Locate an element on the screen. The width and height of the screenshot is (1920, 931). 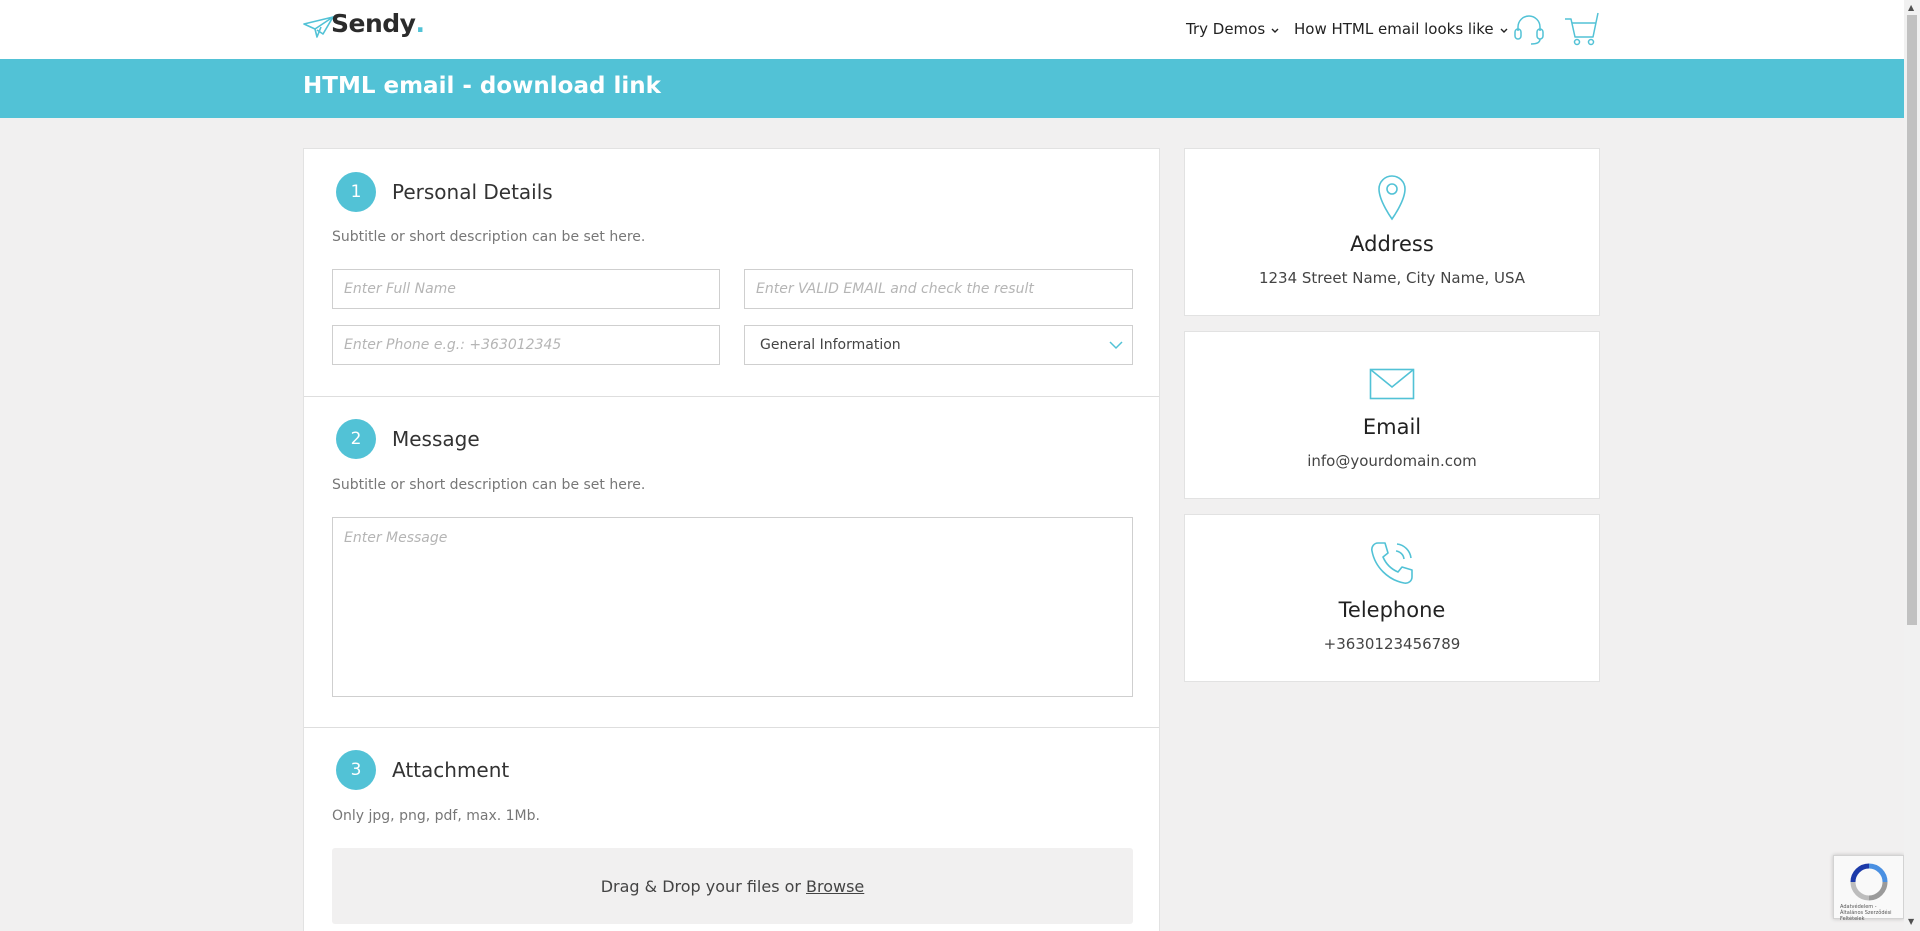
phone-input: Enter Phone e.g.: +363012345 is located at coordinates (526, 345).